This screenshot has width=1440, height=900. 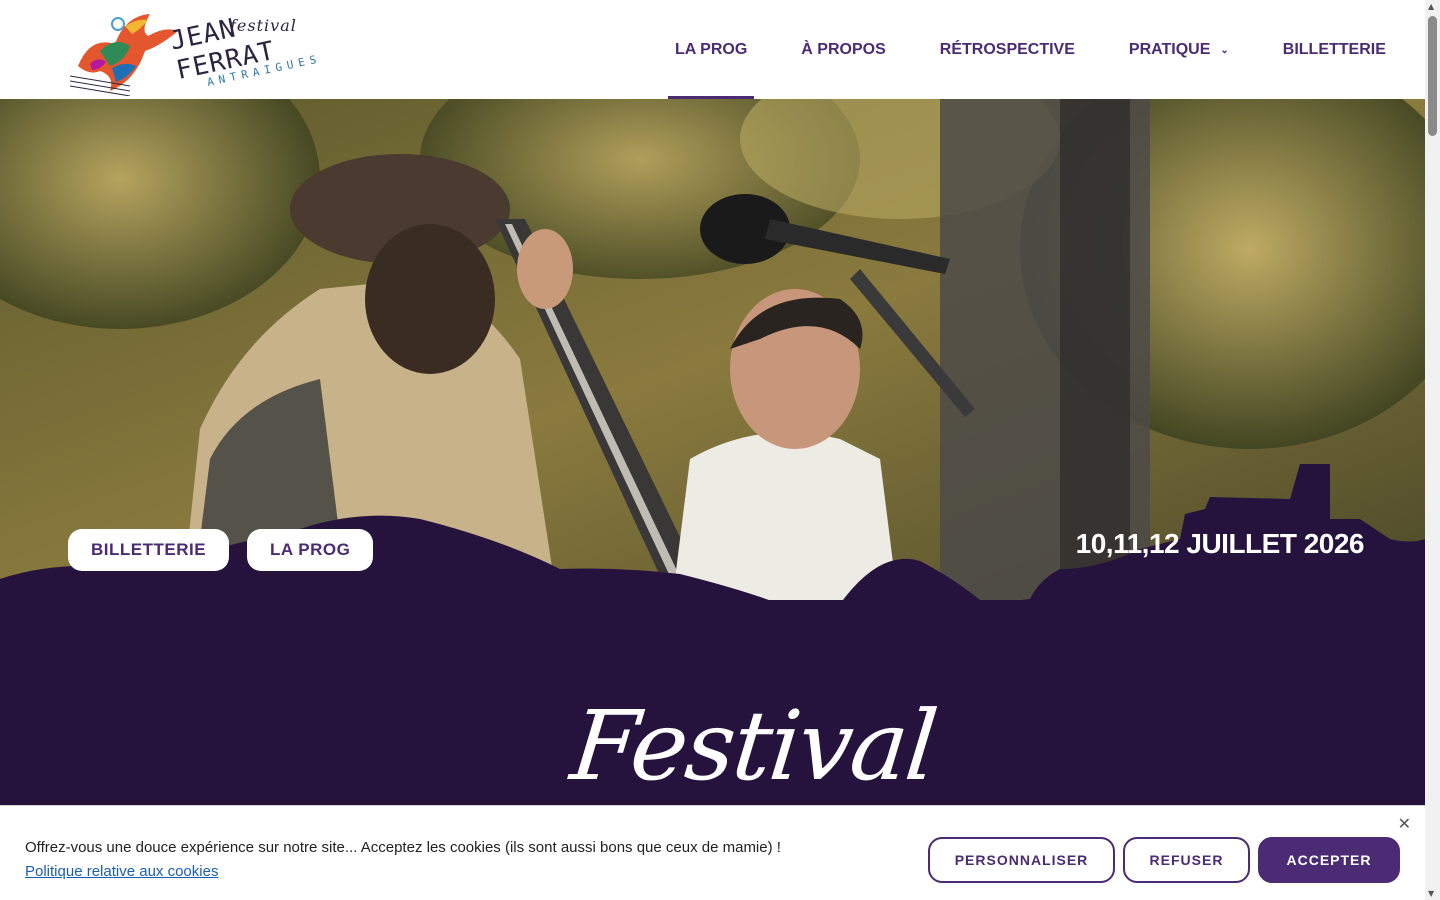 I want to click on nav-item-billetterie: BILLETTERIE, so click(x=1334, y=49).